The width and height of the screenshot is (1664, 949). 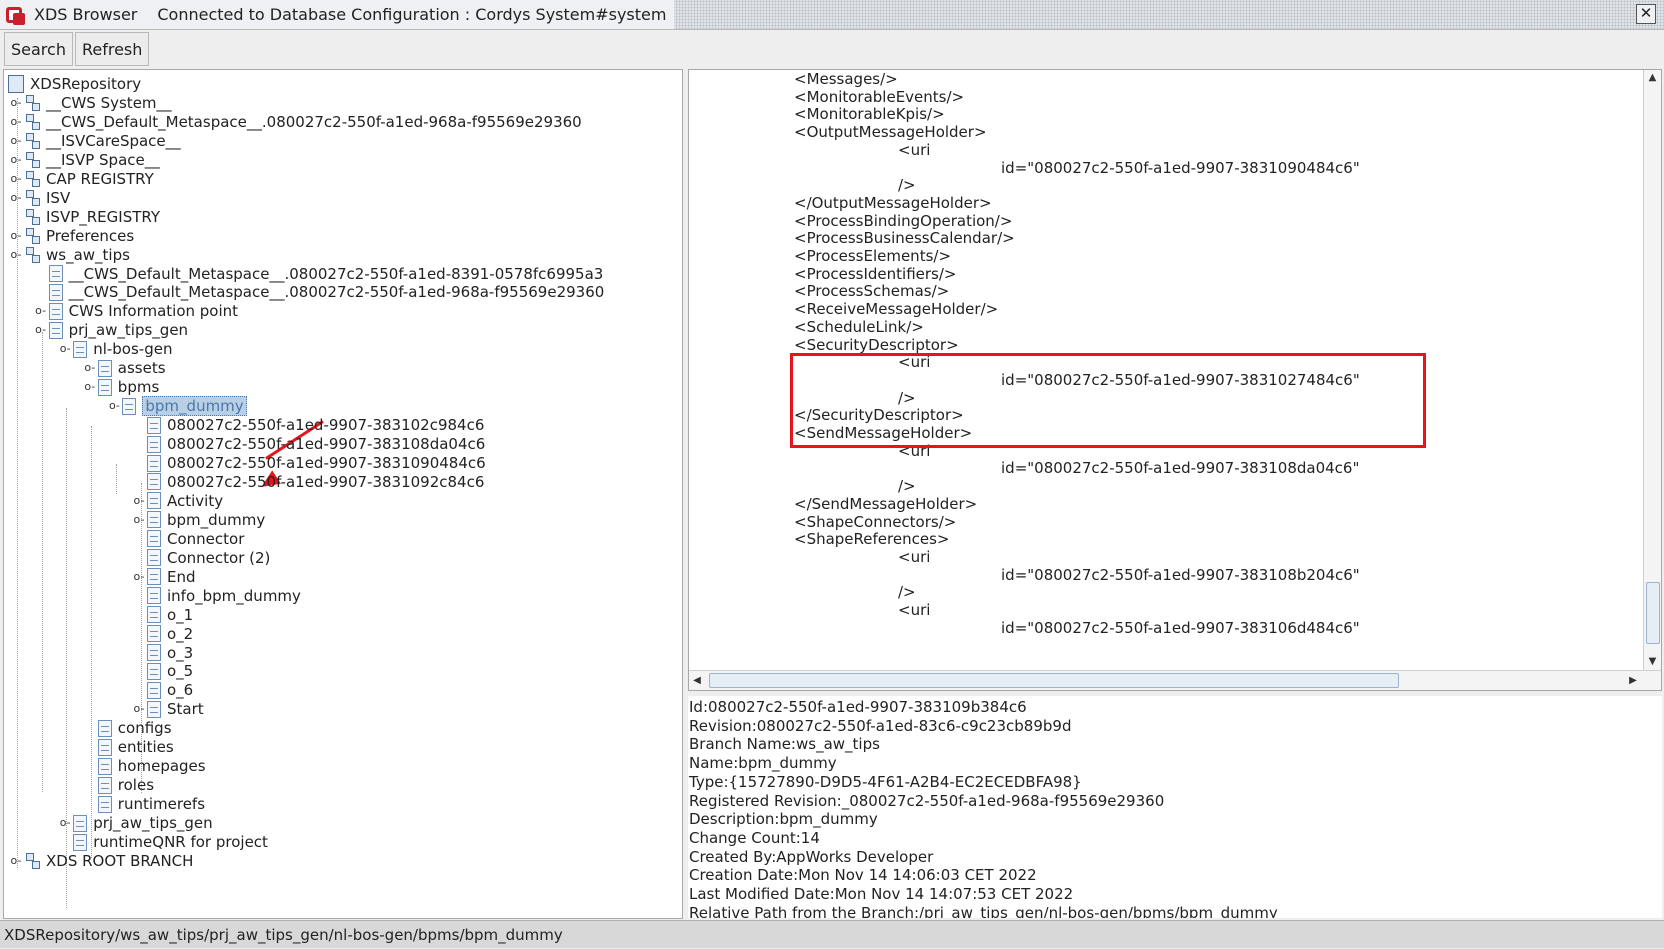 I want to click on tree-node: roles, so click(x=118, y=785).